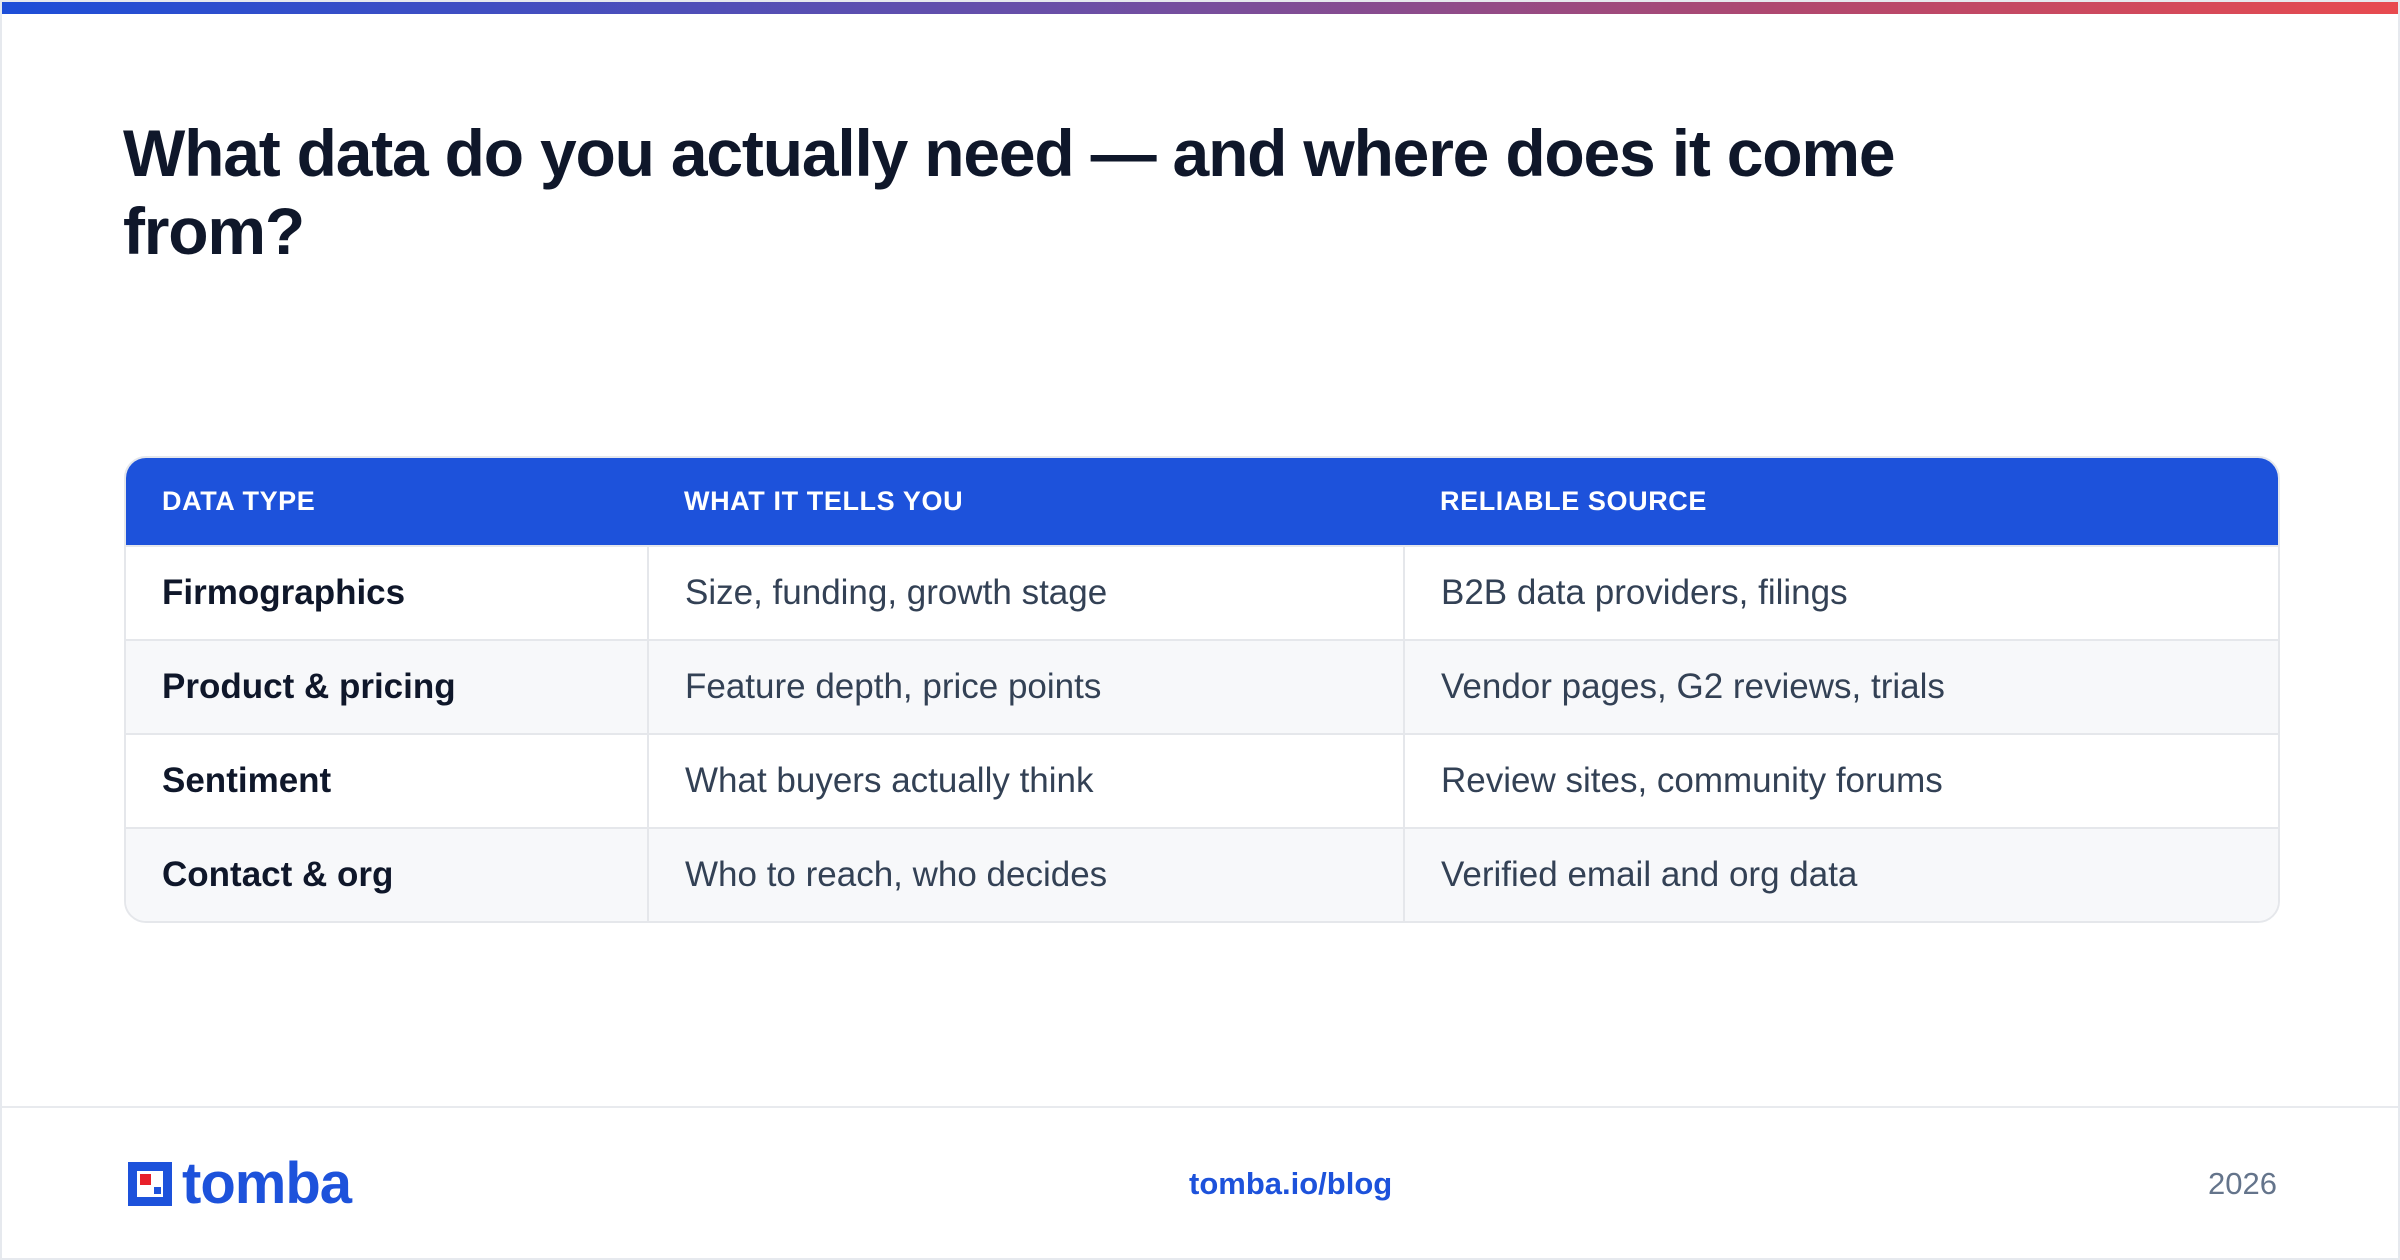 The height and width of the screenshot is (1260, 2400). What do you see at coordinates (1025, 592) in the screenshot?
I see `tells-cell: Size, funding, growth stage` at bounding box center [1025, 592].